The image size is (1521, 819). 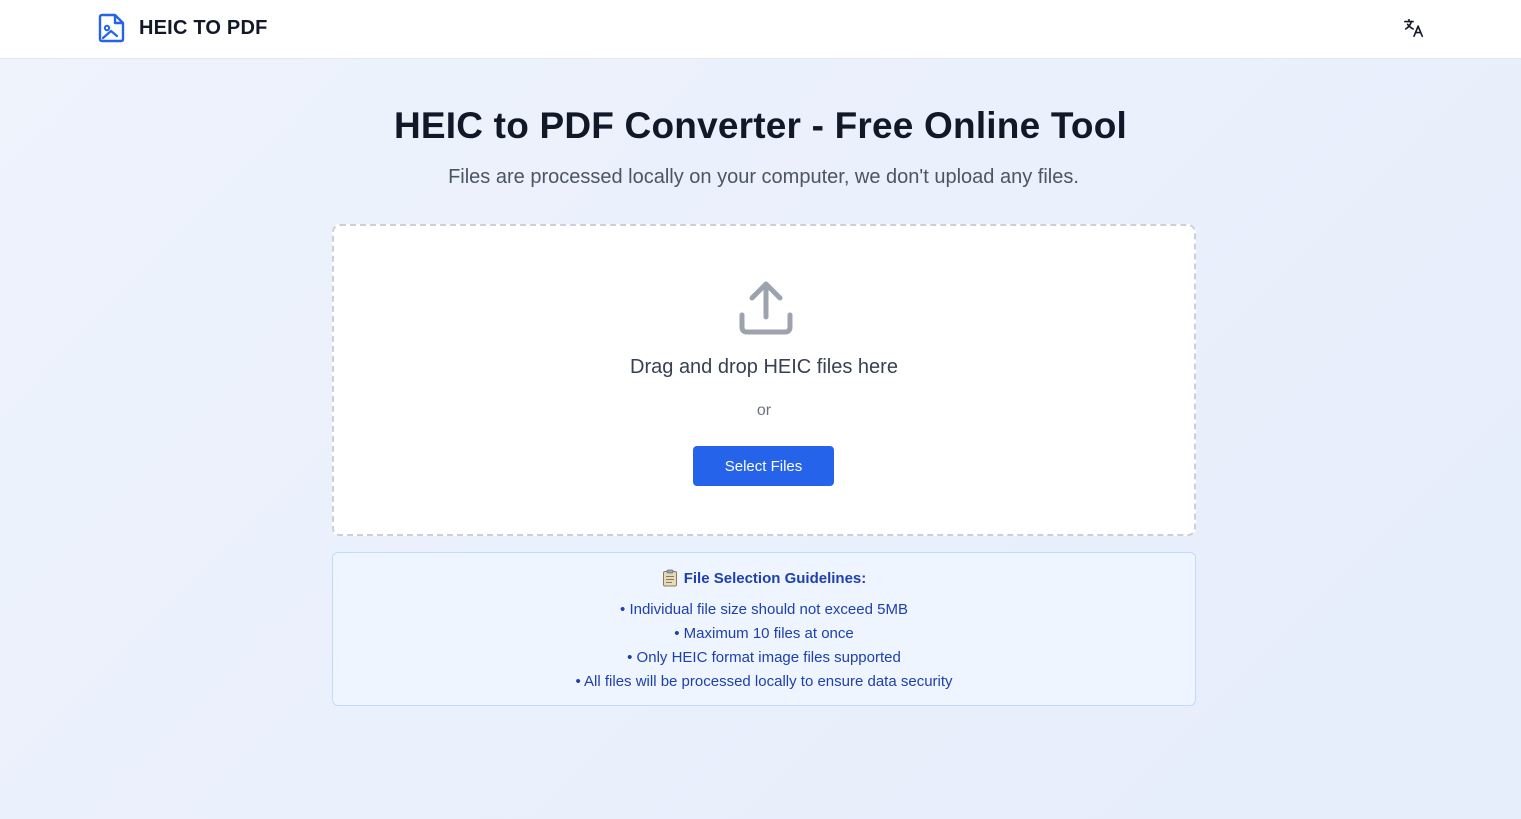 I want to click on language-button, so click(x=1414, y=28).